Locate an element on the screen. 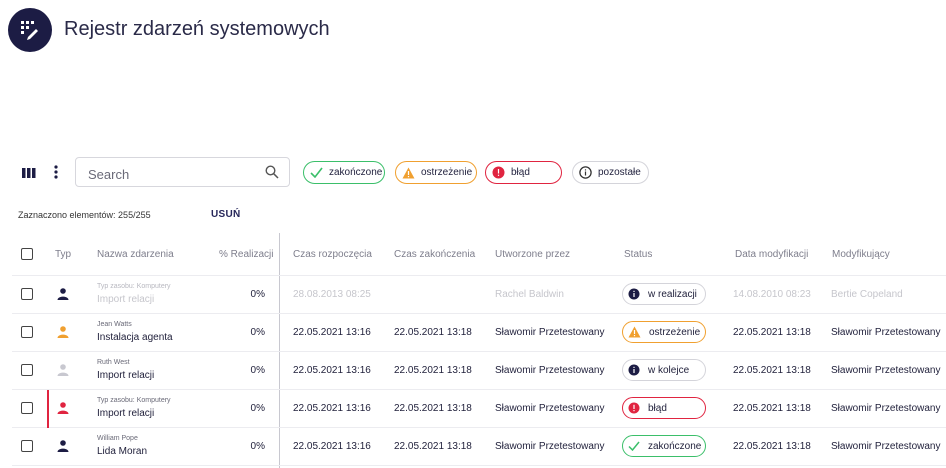 The width and height of the screenshot is (946, 468). column-header-status: Status is located at coordinates (638, 254).